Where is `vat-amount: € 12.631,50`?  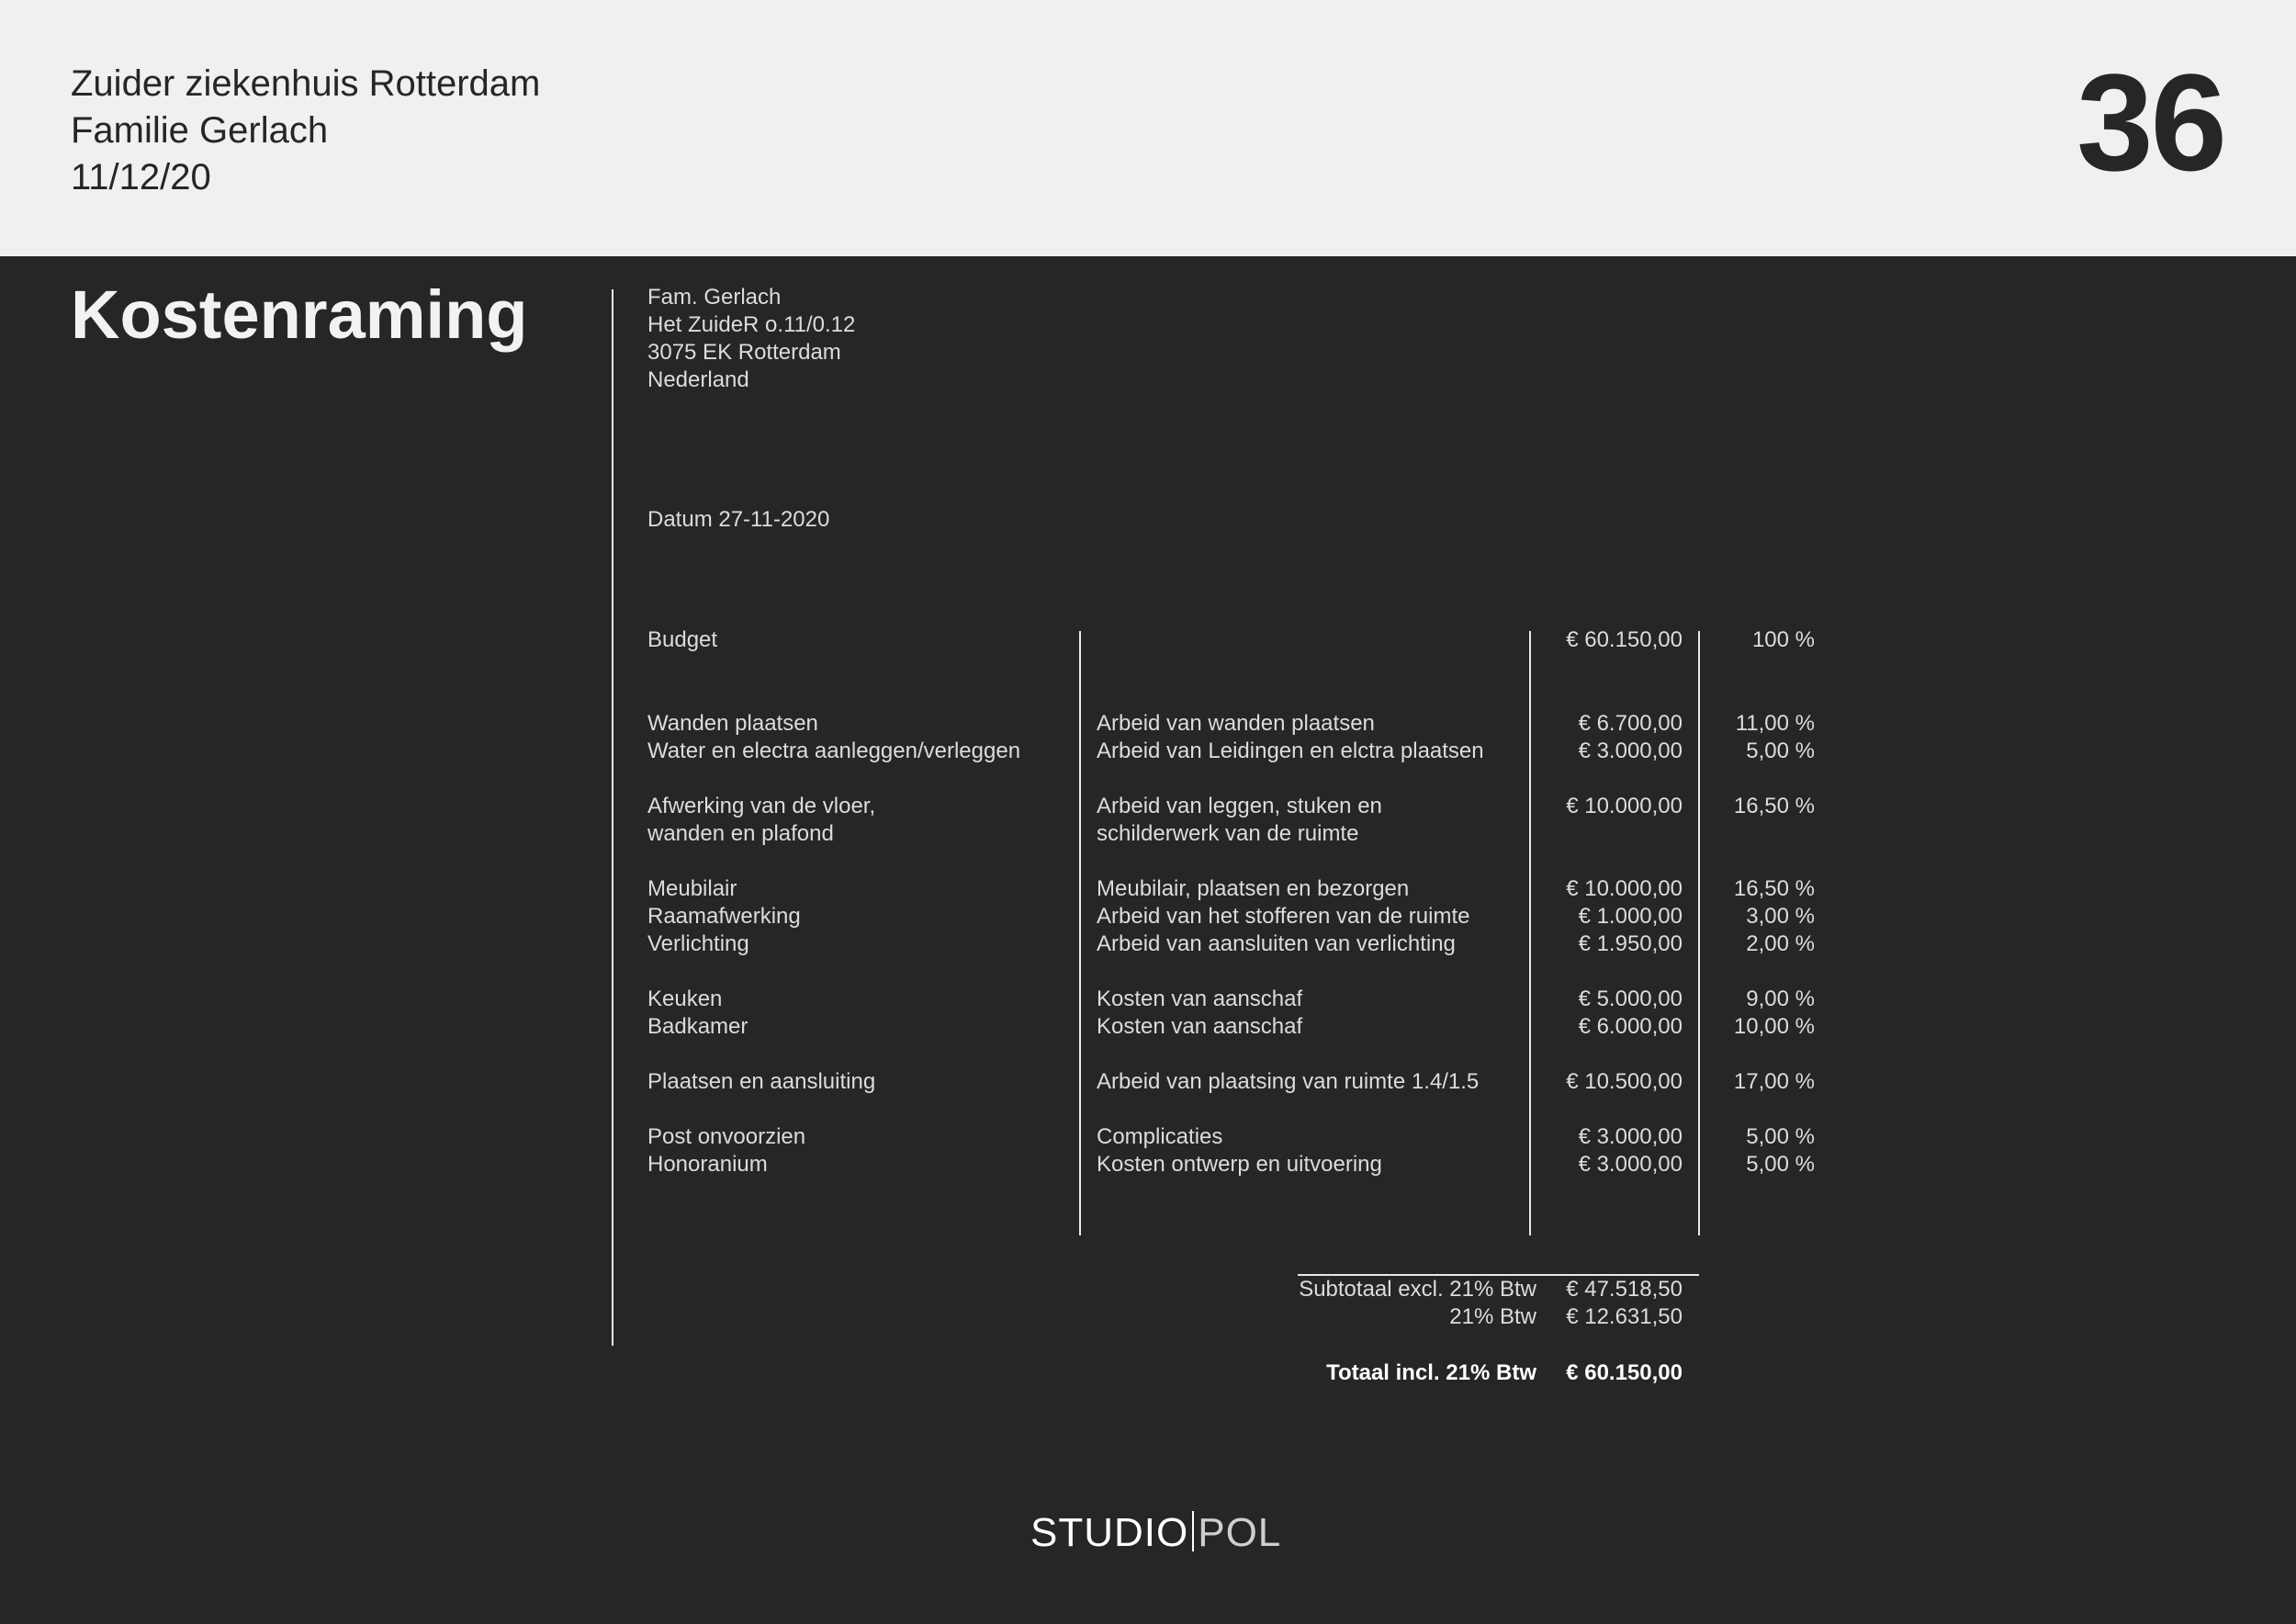
vat-amount: € 12.631,50 is located at coordinates (1624, 1316).